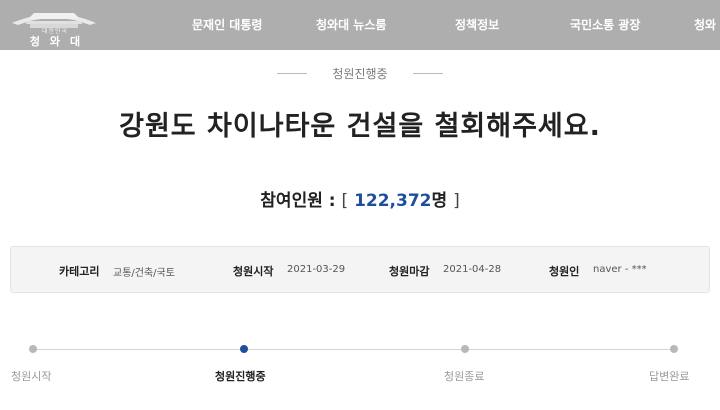 The height and width of the screenshot is (410, 720). I want to click on progress-step-ongoing: 청원진행중, so click(240, 376).